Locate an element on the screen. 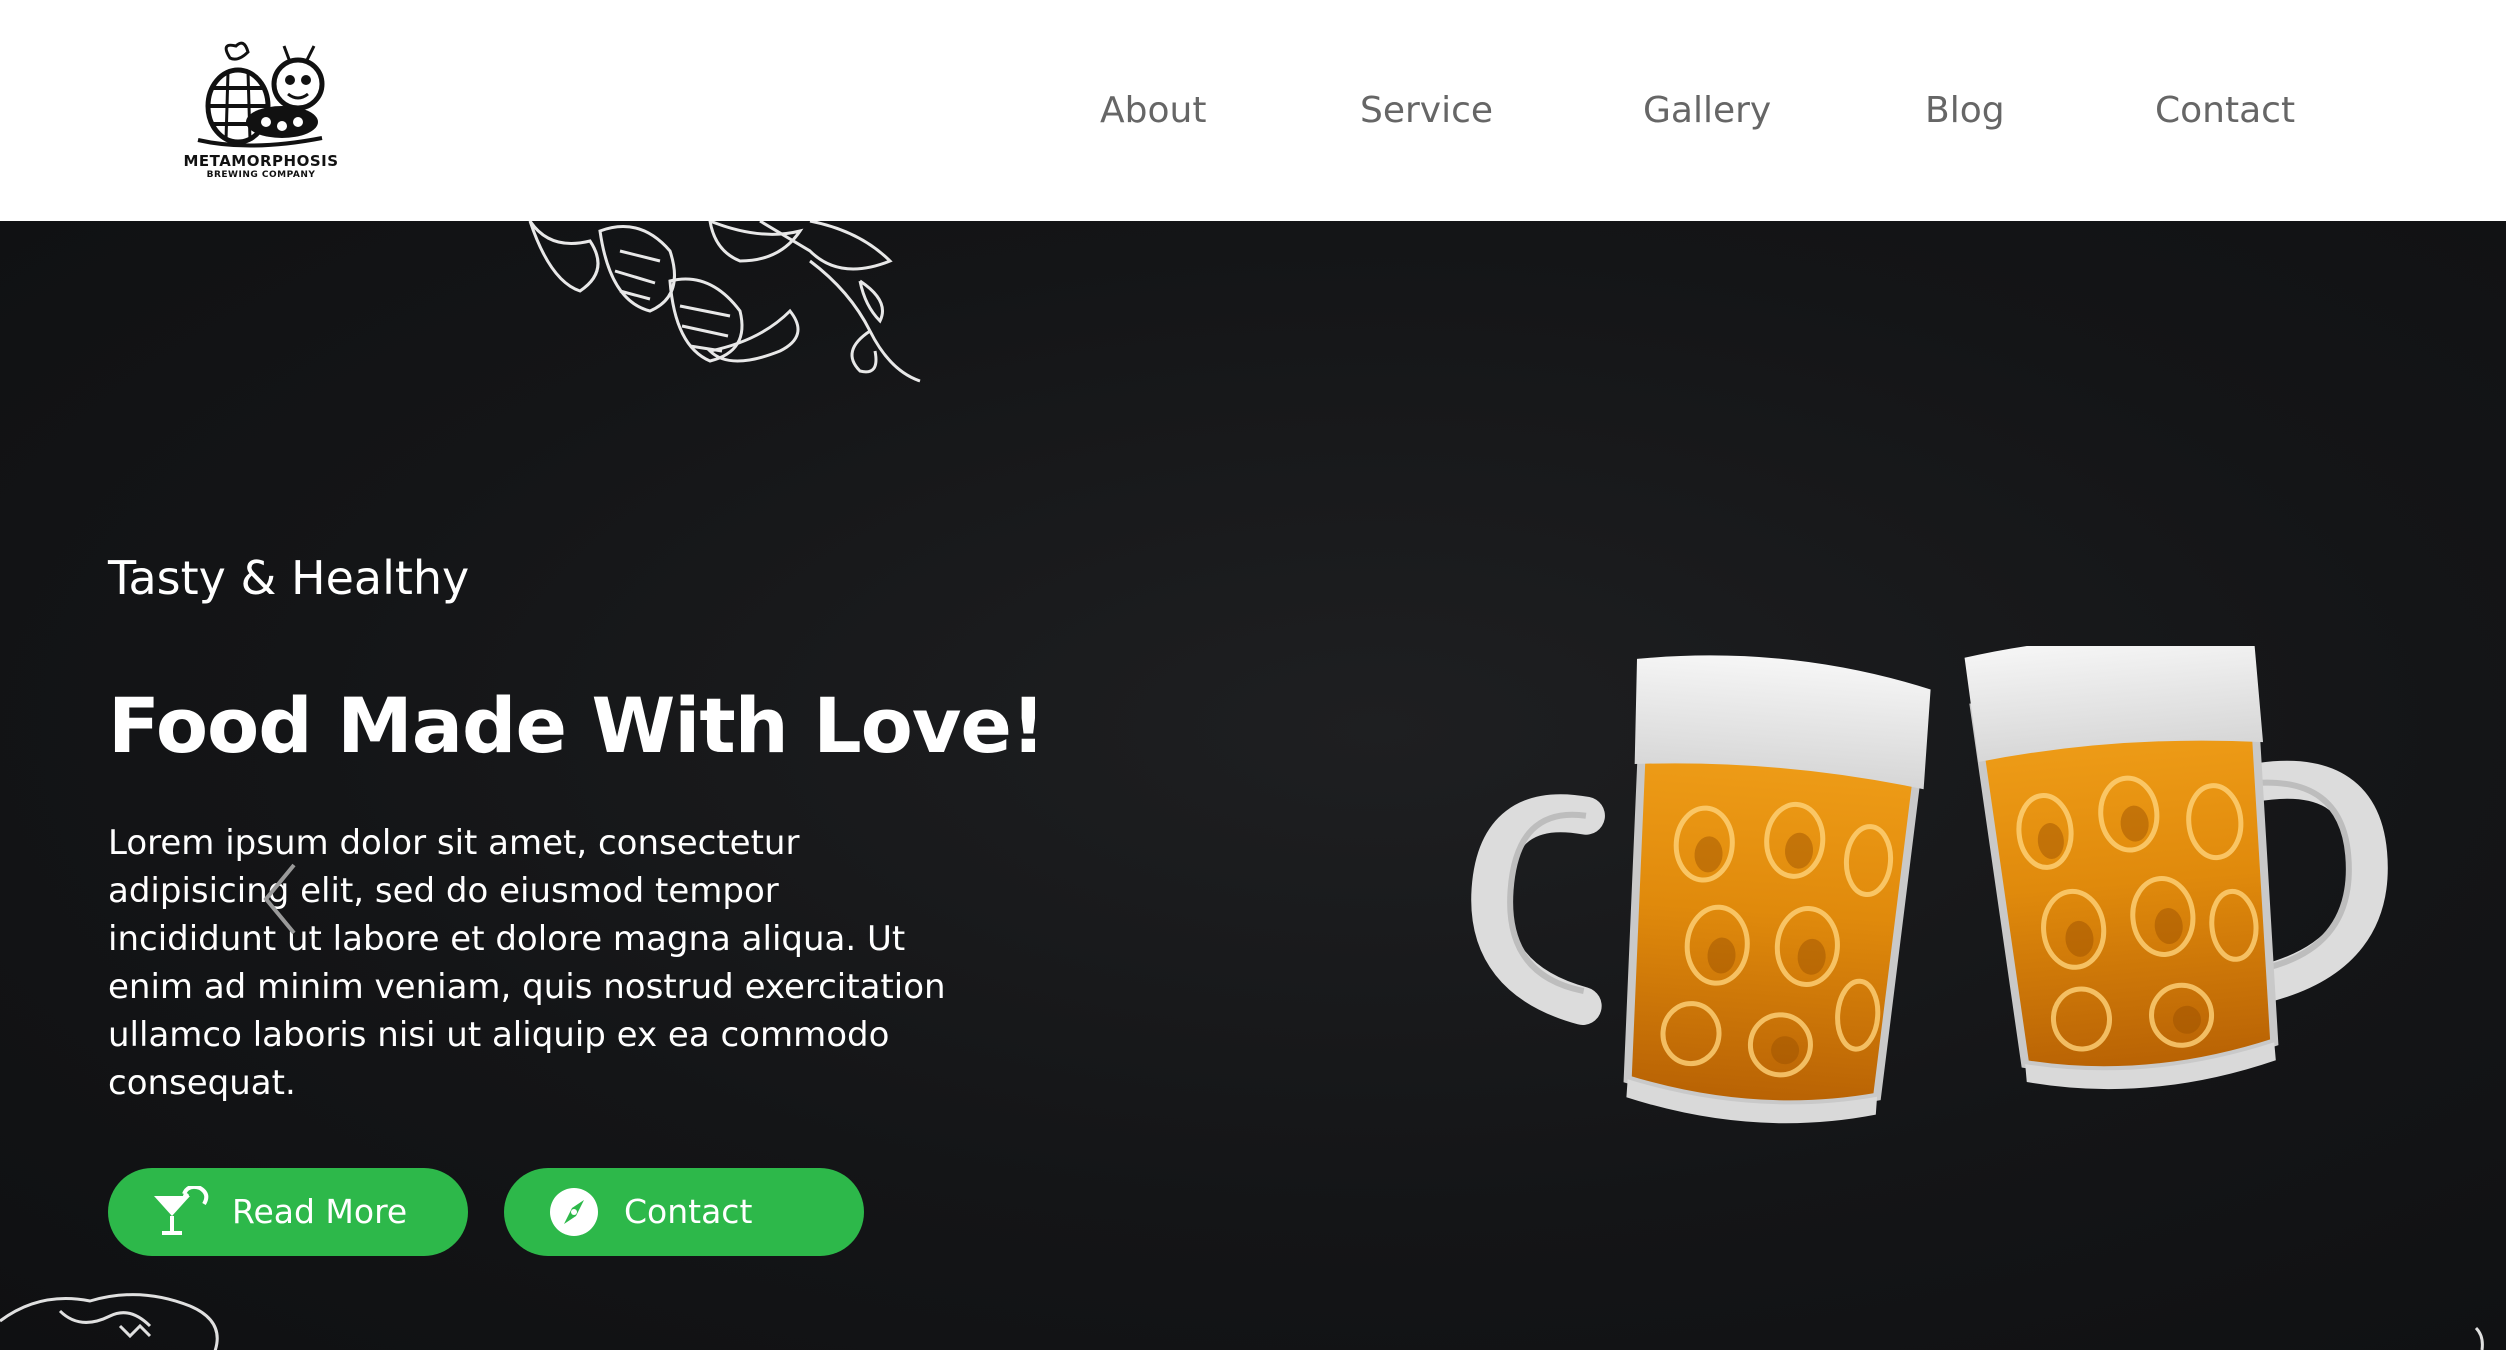 This screenshot has width=2506, height=1350. pretzel-illustration-icon is located at coordinates (109, 1321).